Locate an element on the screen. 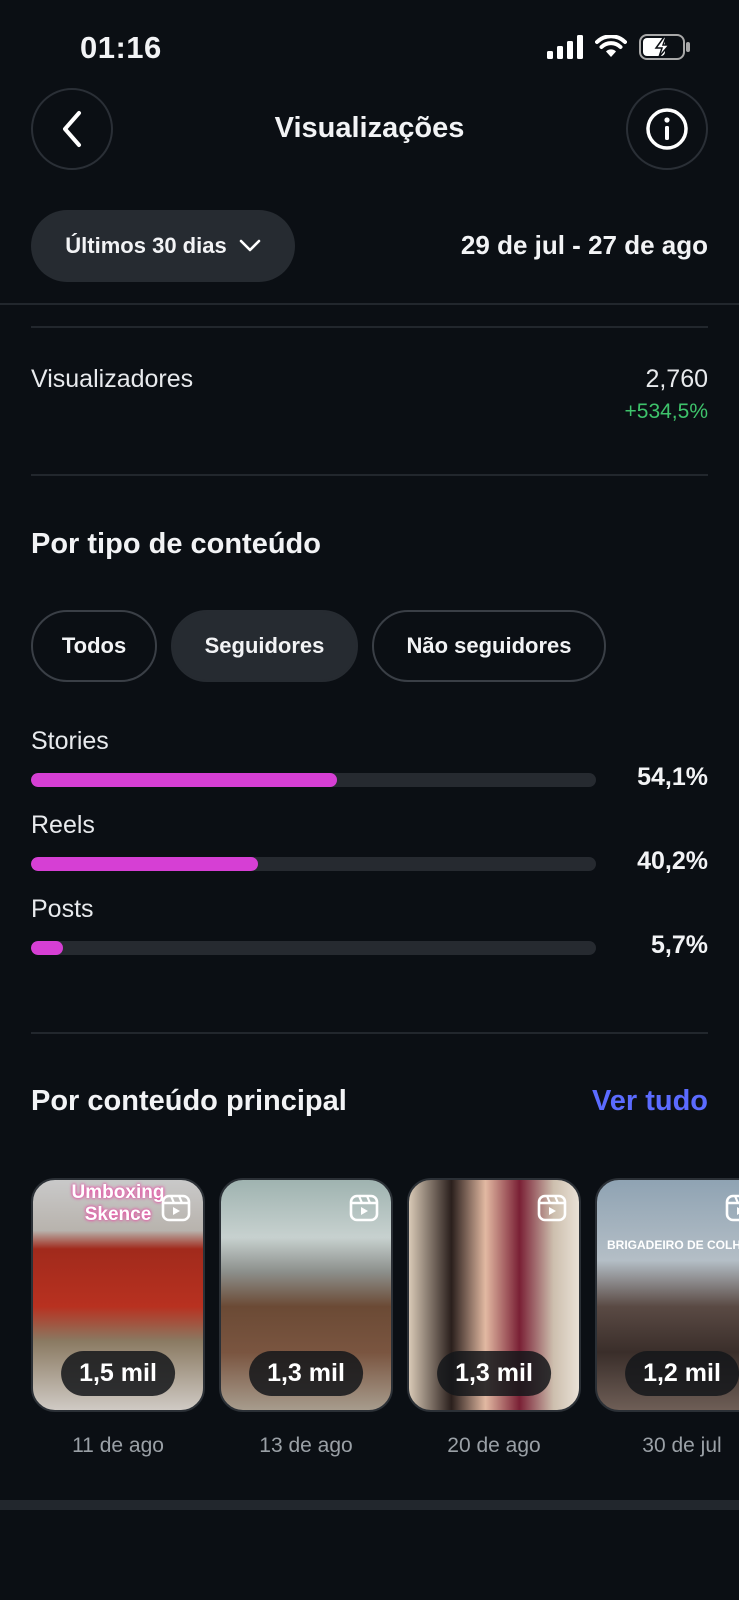 The image size is (739, 1600). content-item: BRIGADEIRO DE COLH 1,2 mil 30 de jul is located at coordinates (667, 1318).